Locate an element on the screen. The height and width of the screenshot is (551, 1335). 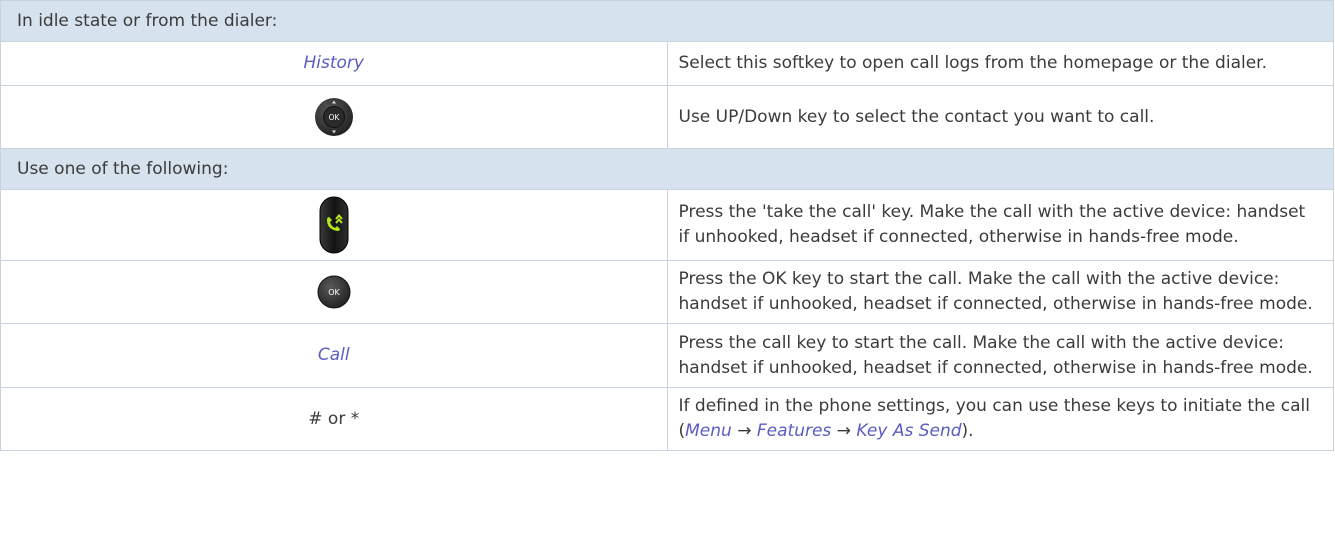
key-cell: History is located at coordinates (334, 63).